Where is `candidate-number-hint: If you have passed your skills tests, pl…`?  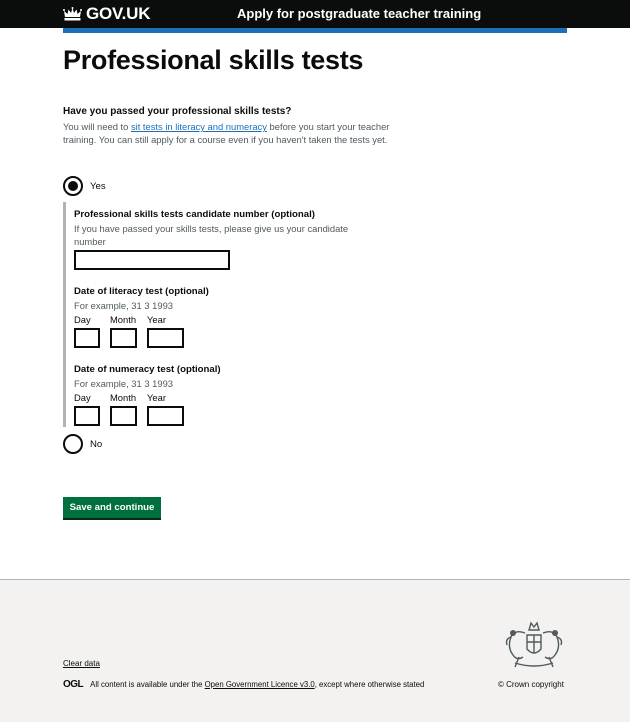 candidate-number-hint: If you have passed your skills tests, pl… is located at coordinates (211, 235).